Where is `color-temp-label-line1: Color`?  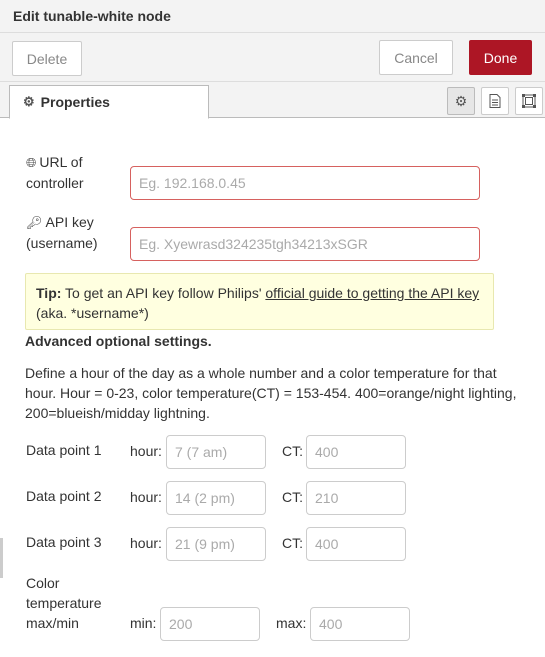 color-temp-label-line1: Color is located at coordinates (43, 583).